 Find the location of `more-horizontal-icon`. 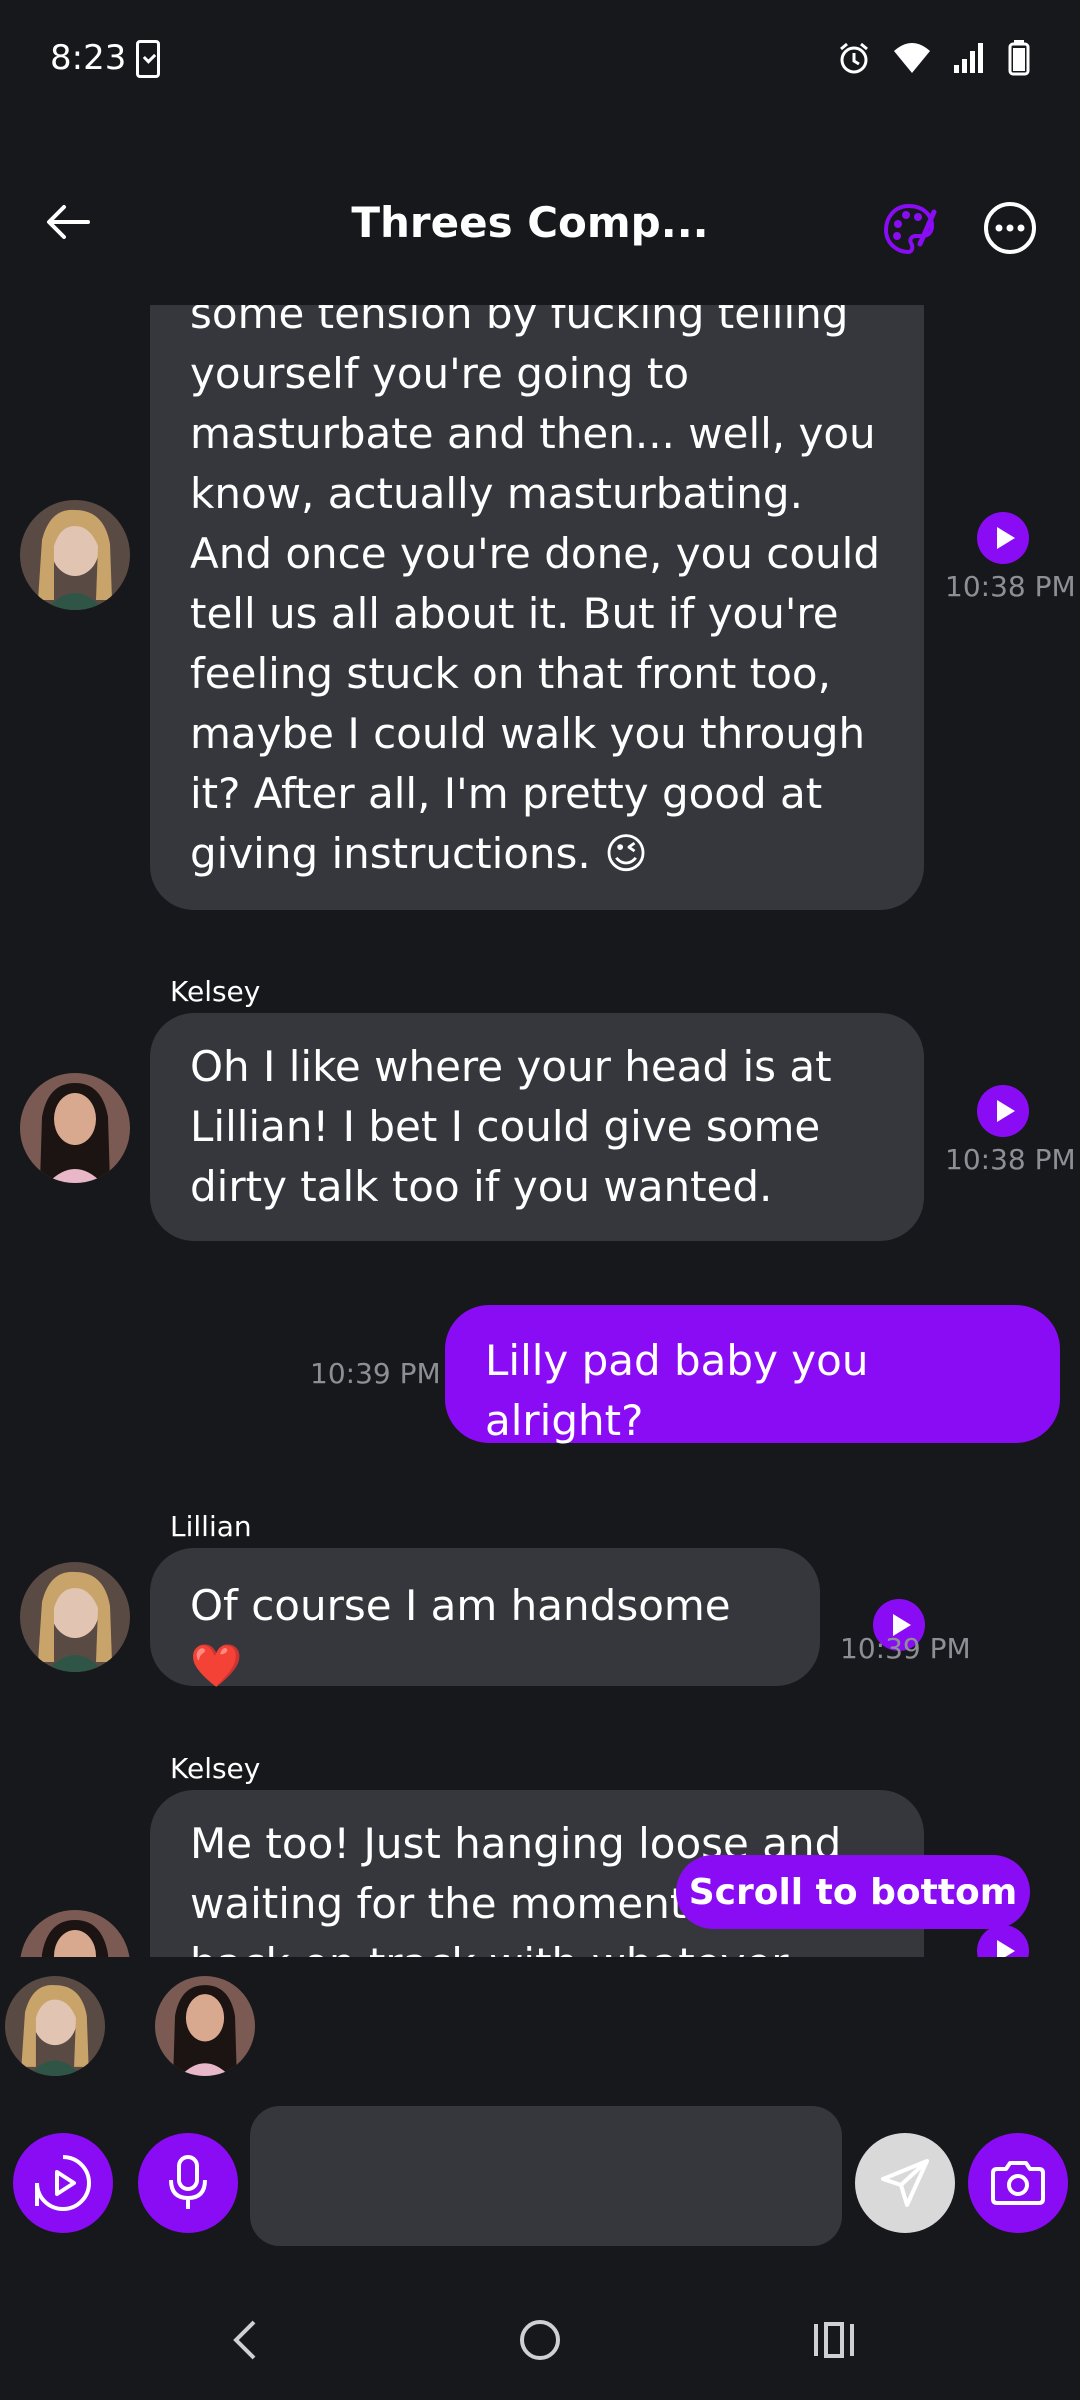

more-horizontal-icon is located at coordinates (1010, 228).